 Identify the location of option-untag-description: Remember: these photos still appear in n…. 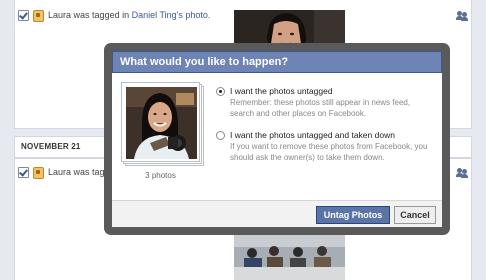
(320, 108).